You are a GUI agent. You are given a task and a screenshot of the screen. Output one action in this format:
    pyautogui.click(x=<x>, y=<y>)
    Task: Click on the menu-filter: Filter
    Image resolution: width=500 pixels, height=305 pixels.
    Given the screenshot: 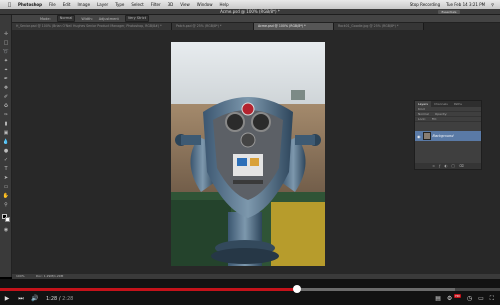 What is the action you would take?
    pyautogui.click(x=156, y=4)
    